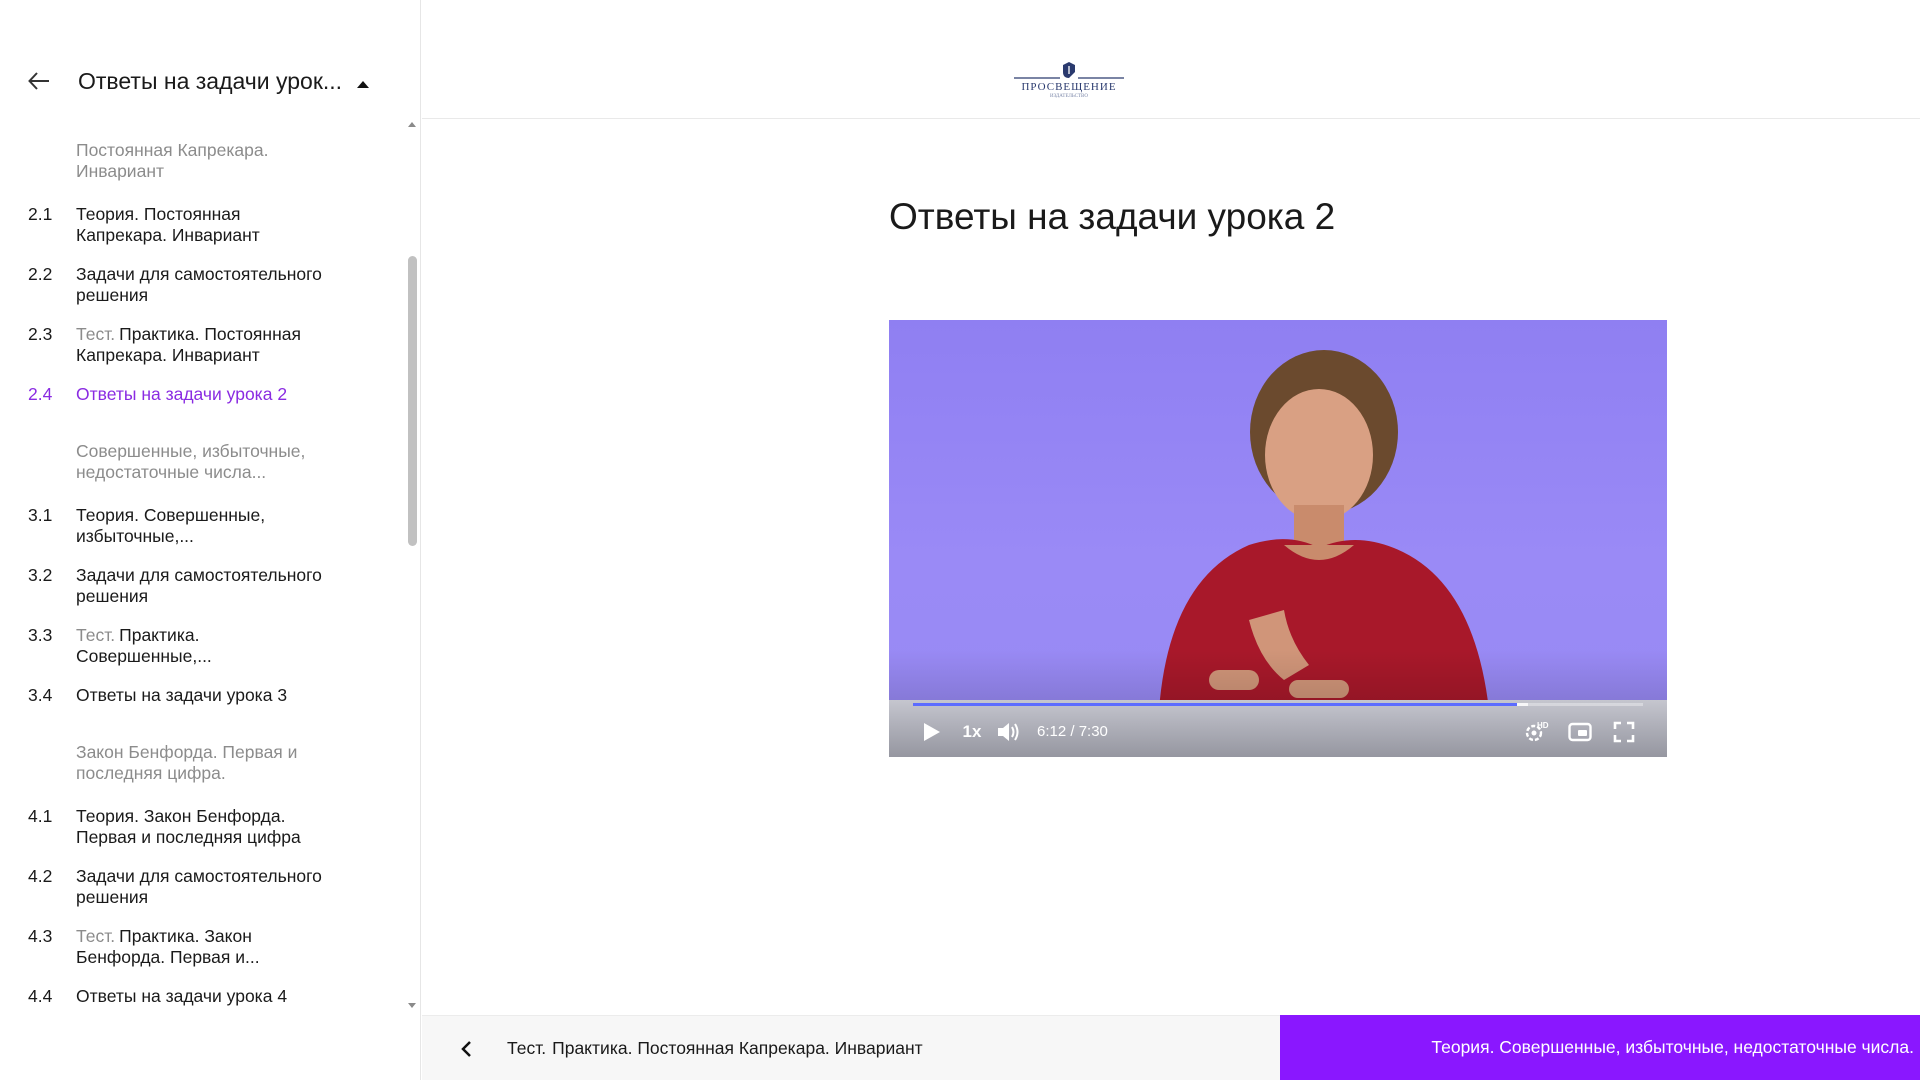  I want to click on sidebar-item-2-2: 2.2 Задачи для самостоятельного решения, so click(200, 285).